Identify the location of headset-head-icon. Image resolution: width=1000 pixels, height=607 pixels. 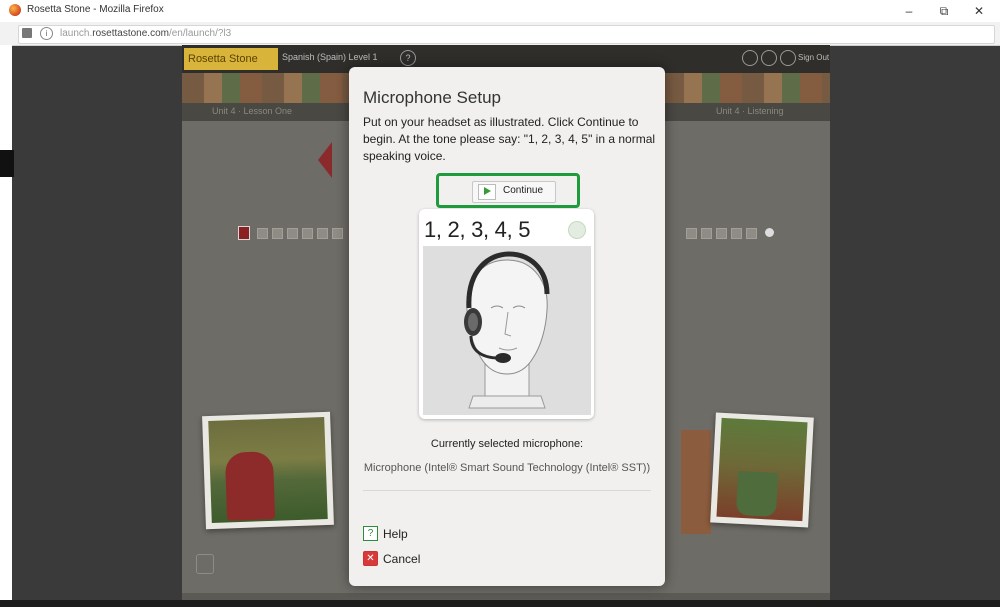
(507, 330).